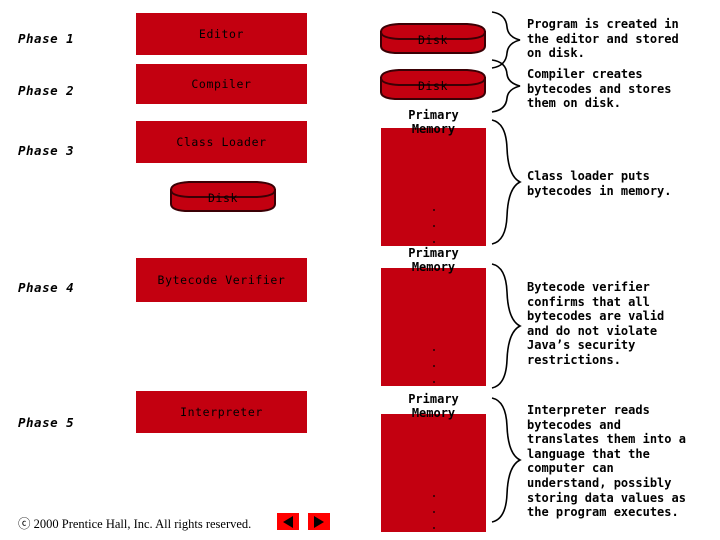 Image resolution: width=720 pixels, height=540 pixels. Describe the element at coordinates (433, 466) in the screenshot. I see `memory-group-3: Primary Memory` at that location.